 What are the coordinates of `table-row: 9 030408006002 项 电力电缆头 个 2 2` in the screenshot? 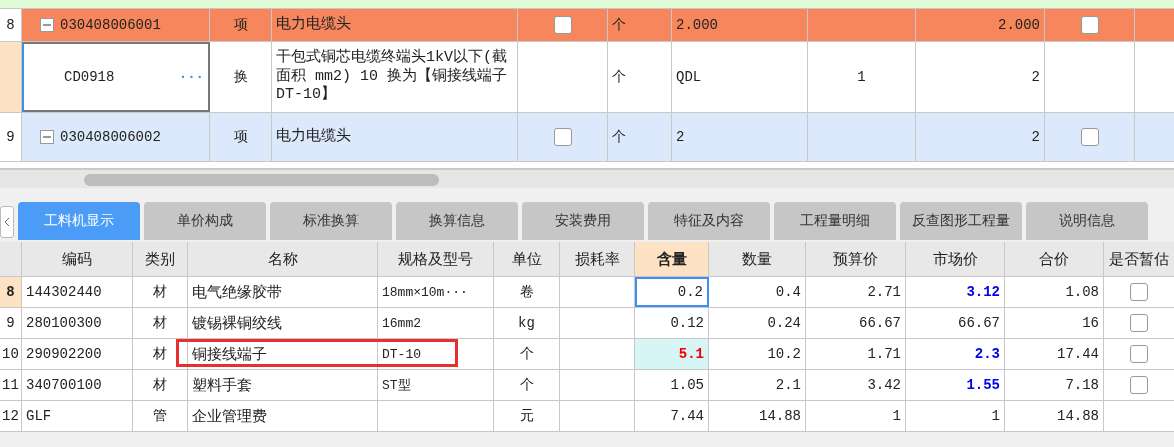 It's located at (587, 137).